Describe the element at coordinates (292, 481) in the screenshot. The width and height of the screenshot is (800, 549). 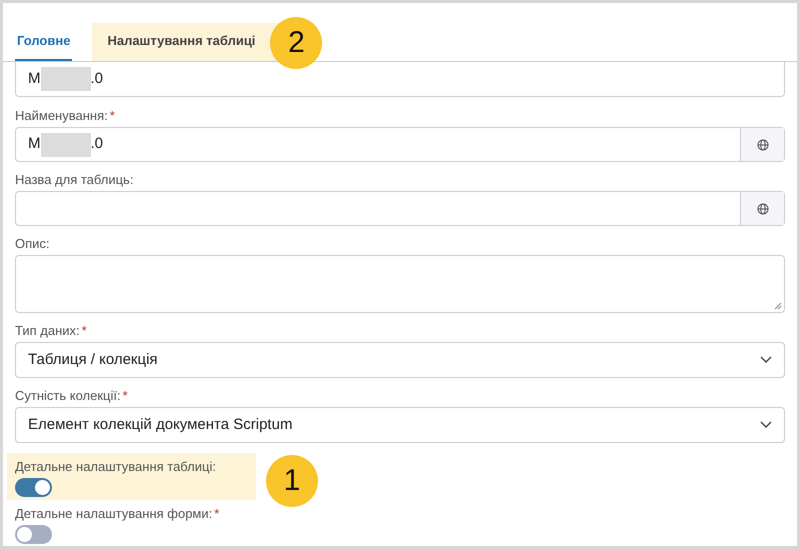
I see `step-badge: 1` at that location.